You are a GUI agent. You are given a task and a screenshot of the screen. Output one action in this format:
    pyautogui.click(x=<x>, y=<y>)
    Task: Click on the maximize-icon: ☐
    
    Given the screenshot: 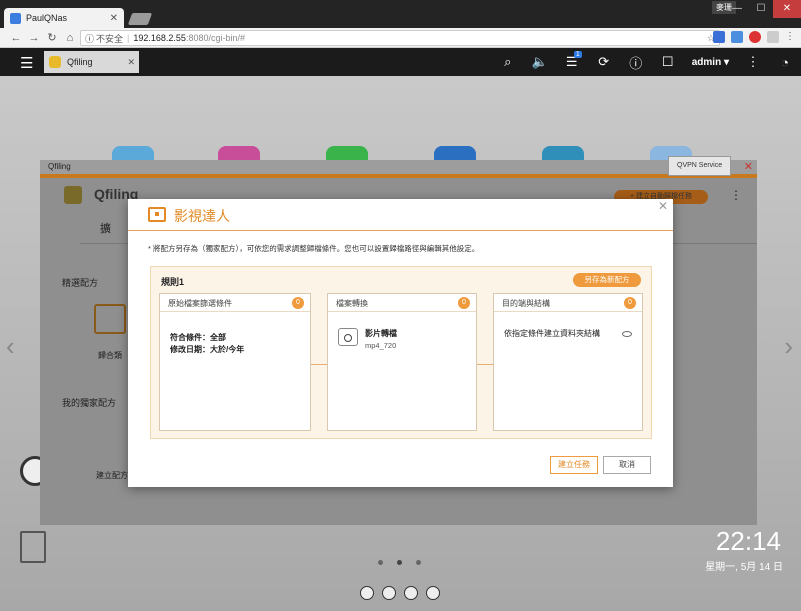 What is the action you would take?
    pyautogui.click(x=761, y=9)
    